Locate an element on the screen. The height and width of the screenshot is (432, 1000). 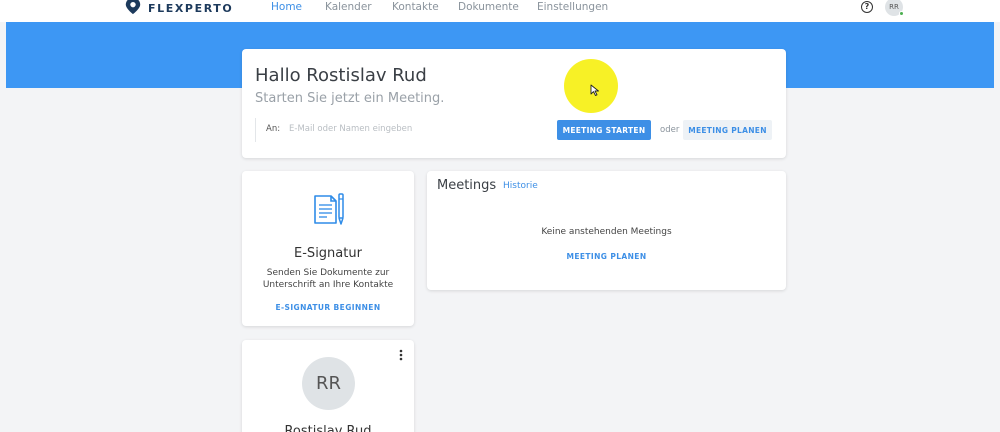
greeting-subtitle: Starten Sie jetzt ein Meeting. is located at coordinates (350, 98).